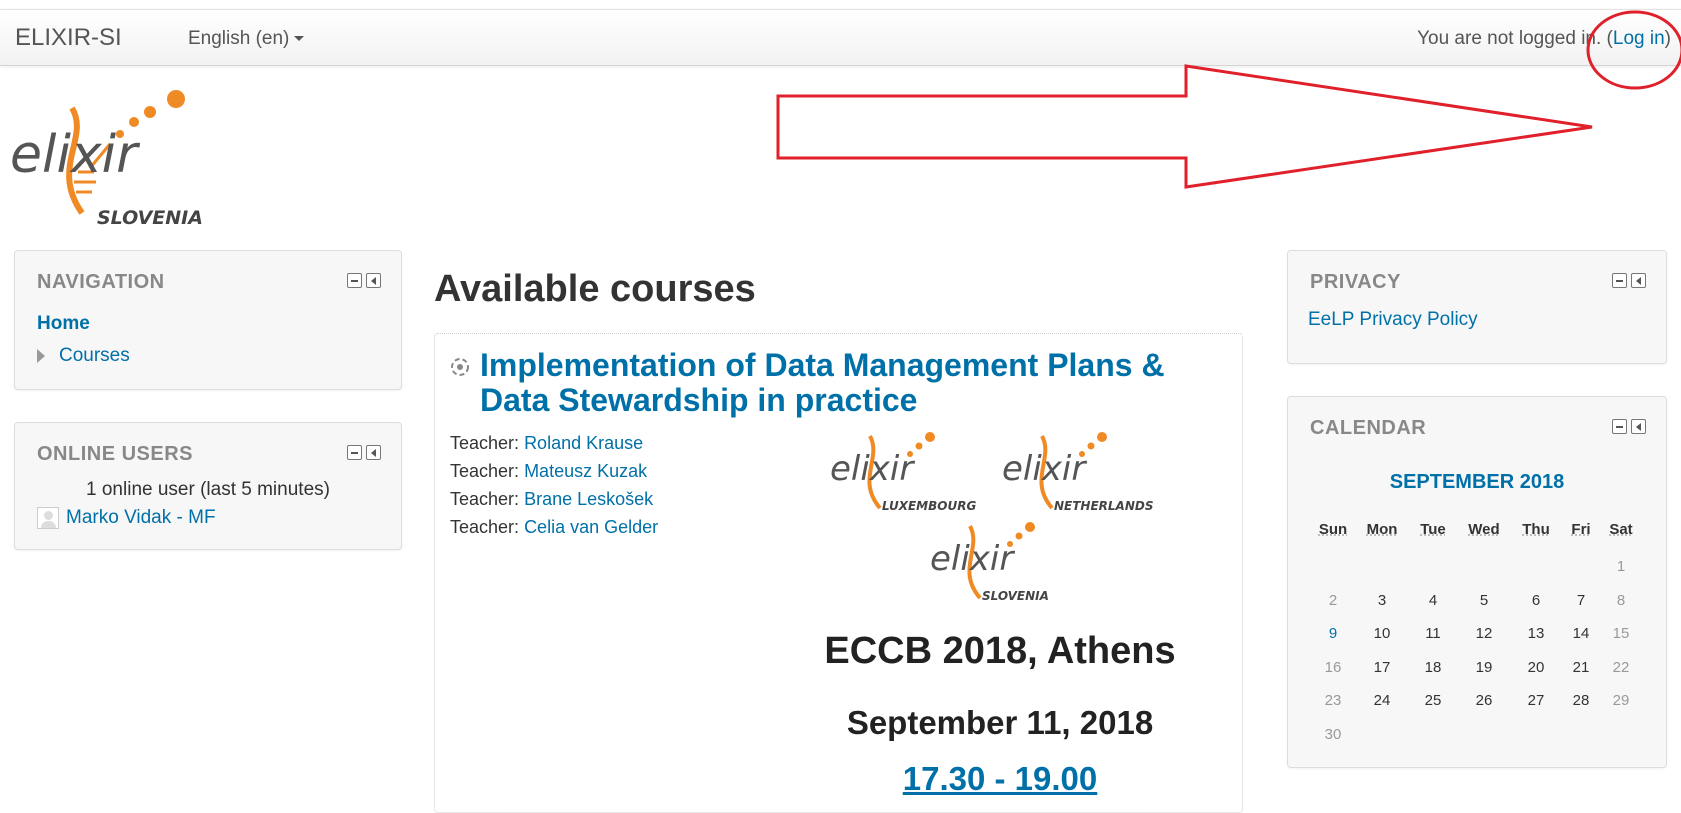 This screenshot has height=813, width=1681. What do you see at coordinates (1509, 38) in the screenshot?
I see `login-status-text: You are not logged in.` at bounding box center [1509, 38].